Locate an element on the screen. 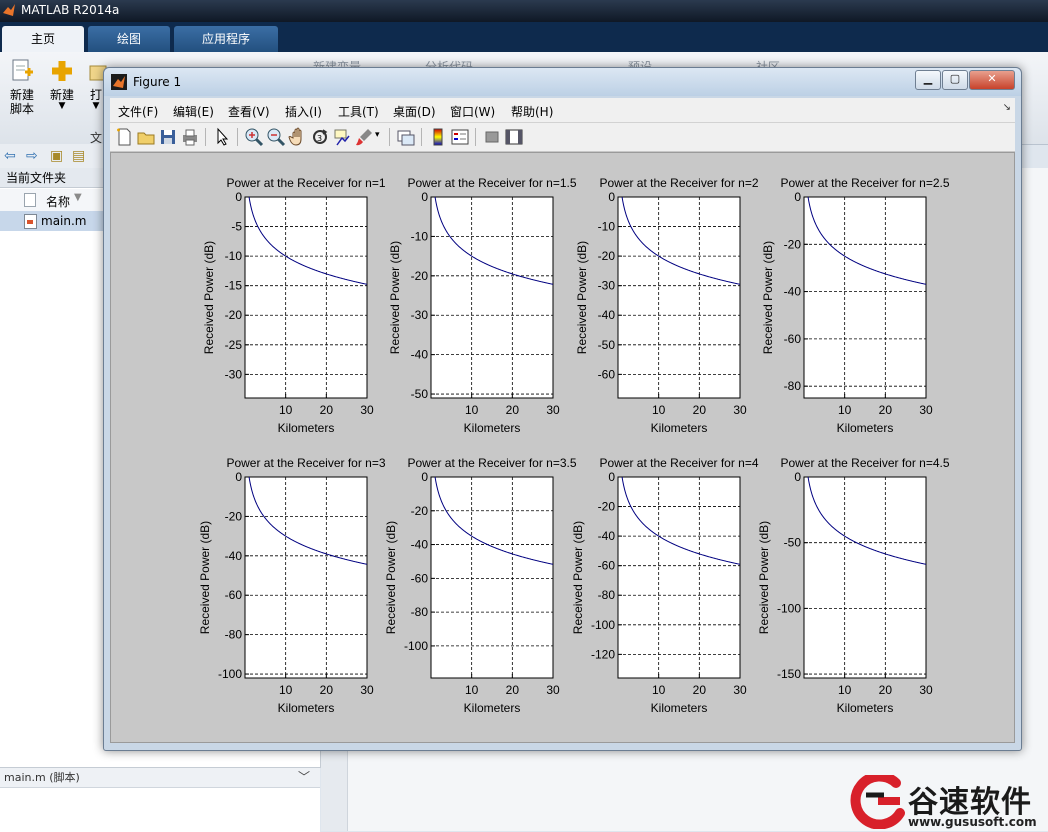  file-type-column-icon is located at coordinates (30, 200).